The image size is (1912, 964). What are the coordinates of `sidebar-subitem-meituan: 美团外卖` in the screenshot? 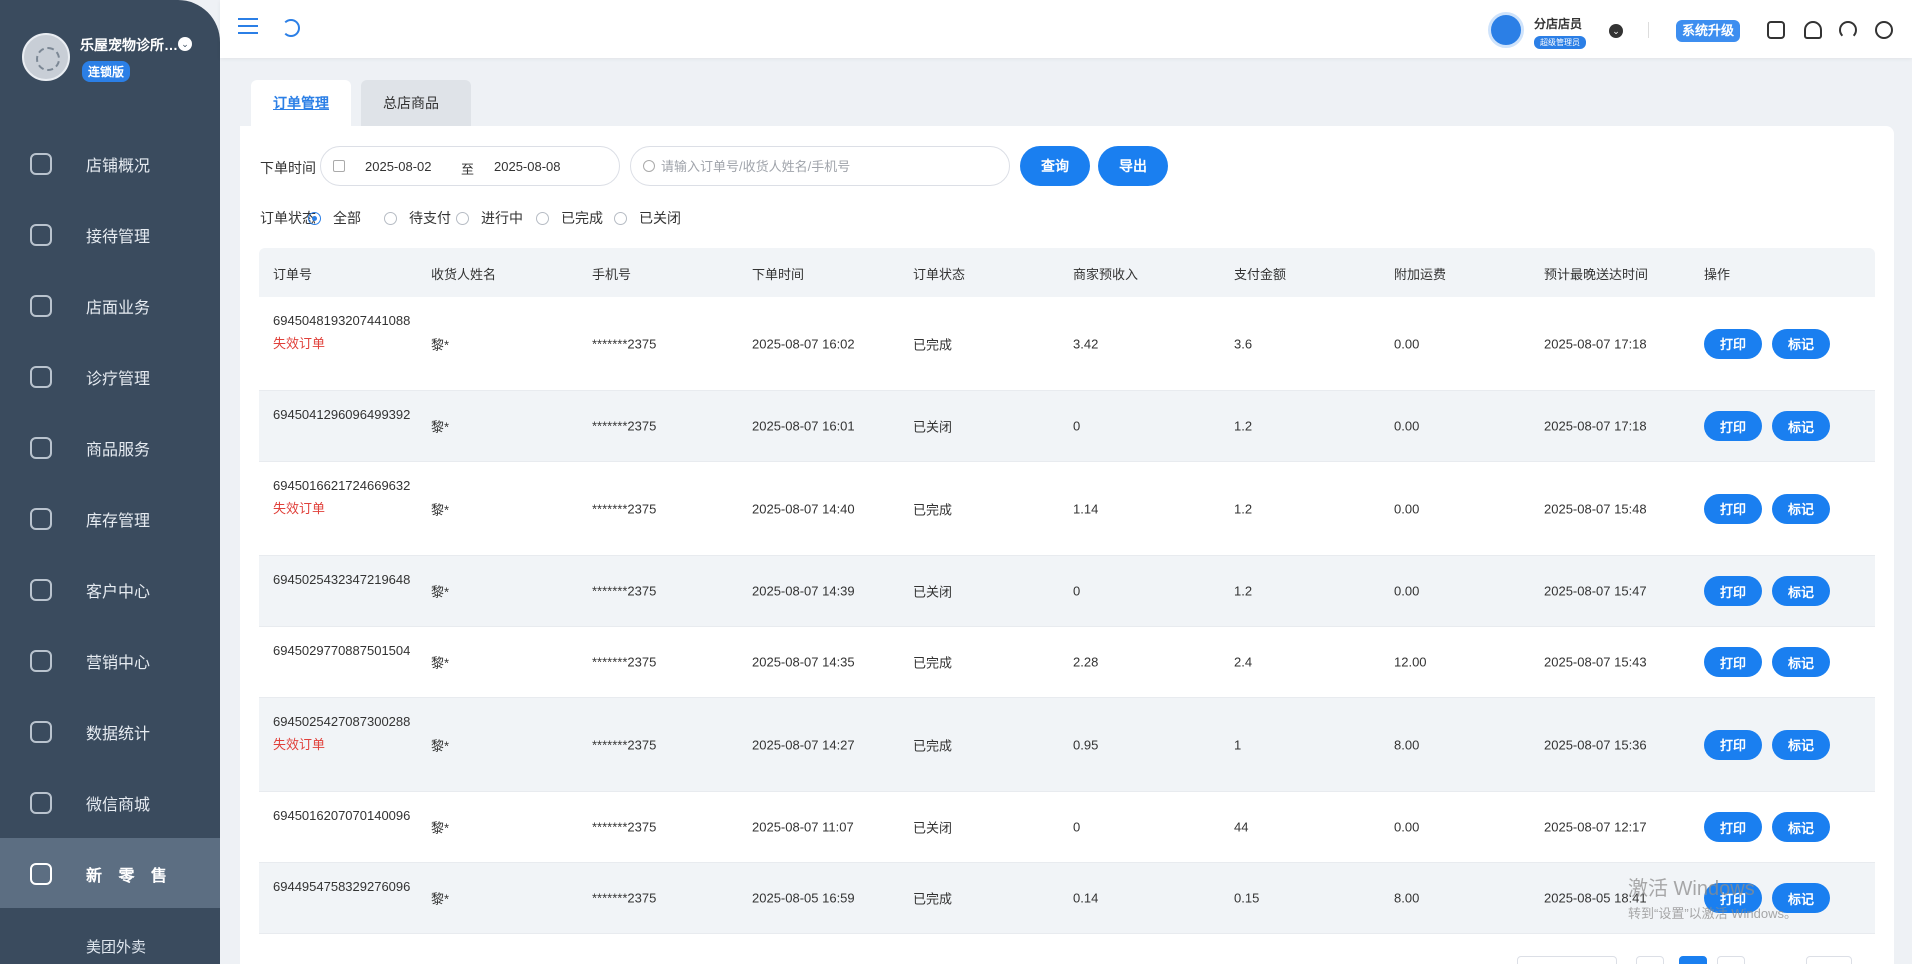 It's located at (110, 936).